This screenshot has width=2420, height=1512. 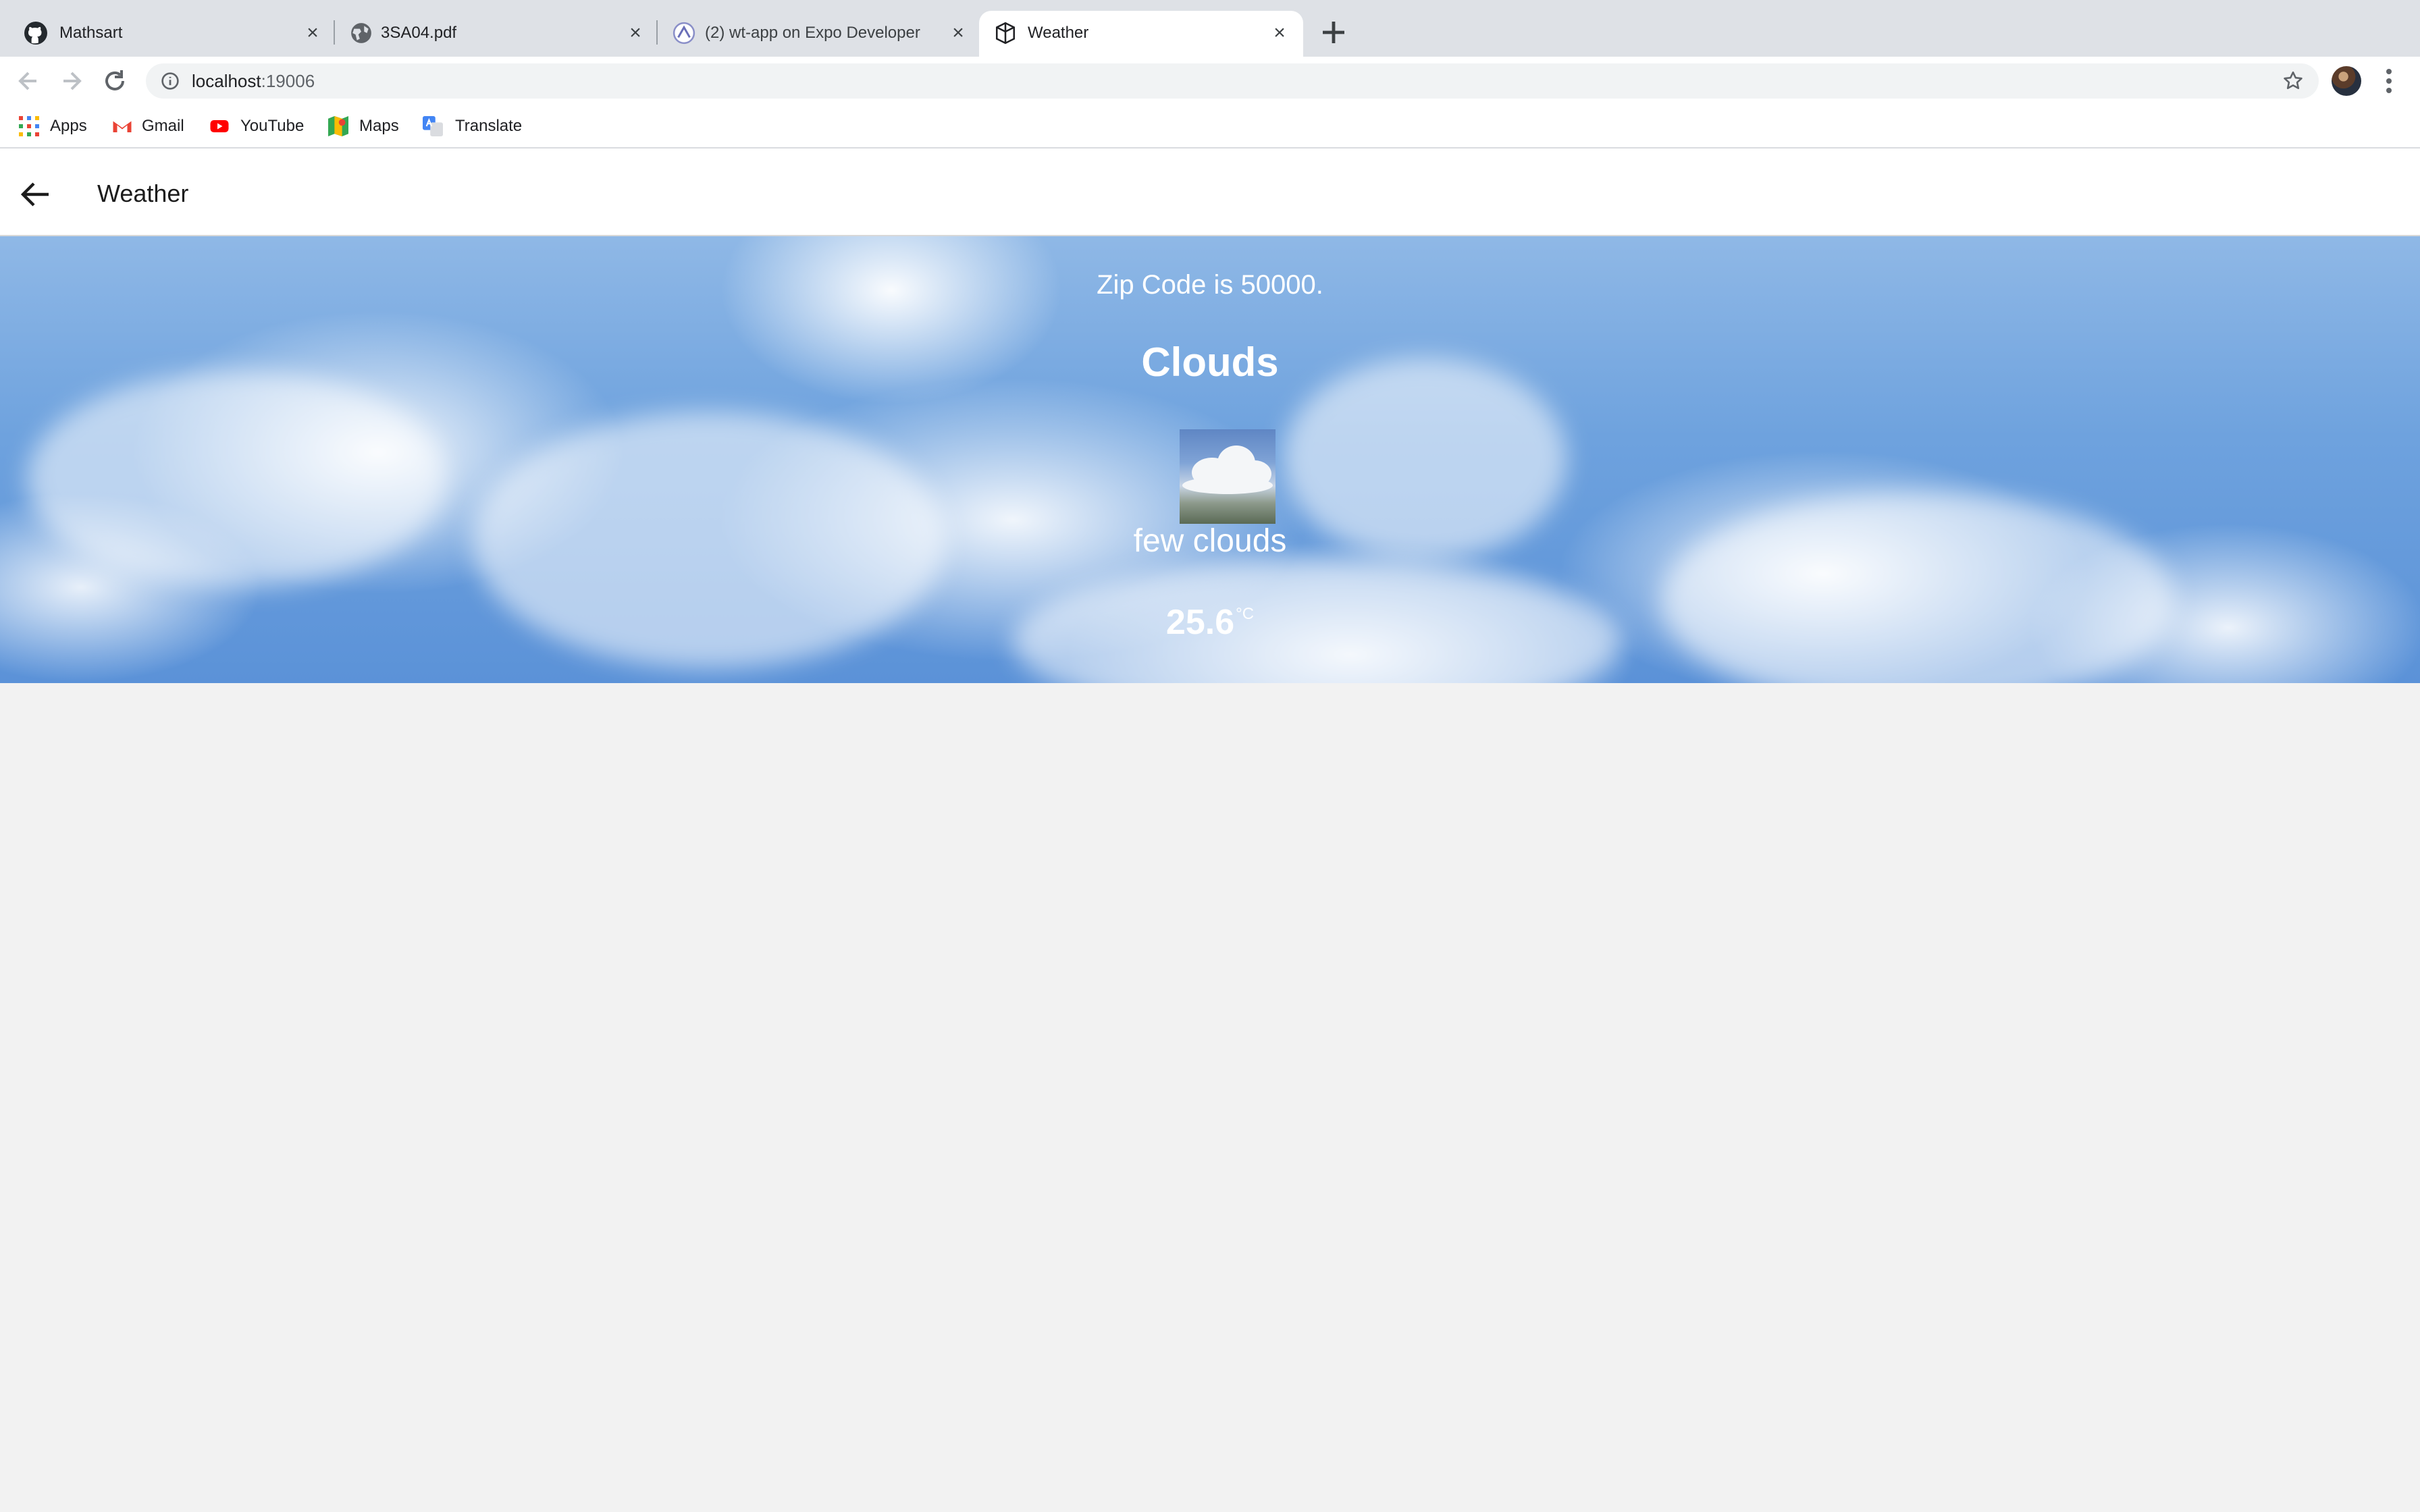 What do you see at coordinates (68, 126) in the screenshot?
I see `bookmark-label: Apps` at bounding box center [68, 126].